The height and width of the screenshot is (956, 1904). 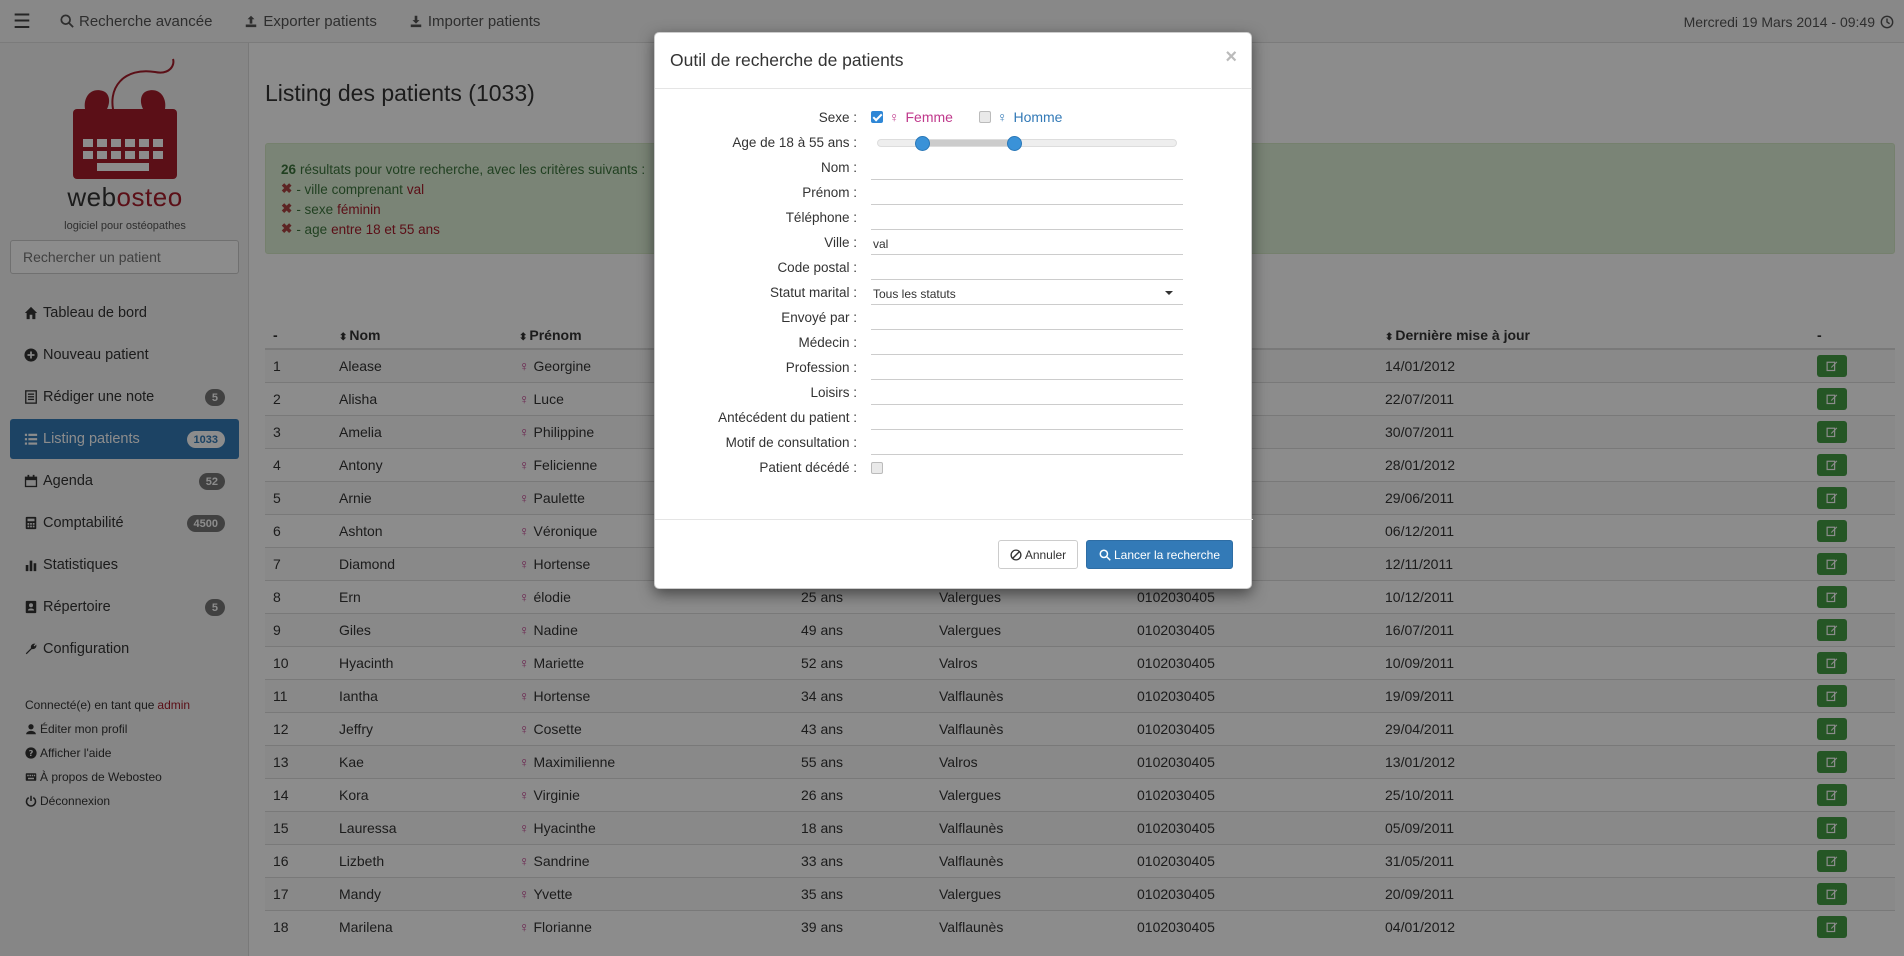 What do you see at coordinates (840, 242) in the screenshot?
I see `ville-label: Ville :` at bounding box center [840, 242].